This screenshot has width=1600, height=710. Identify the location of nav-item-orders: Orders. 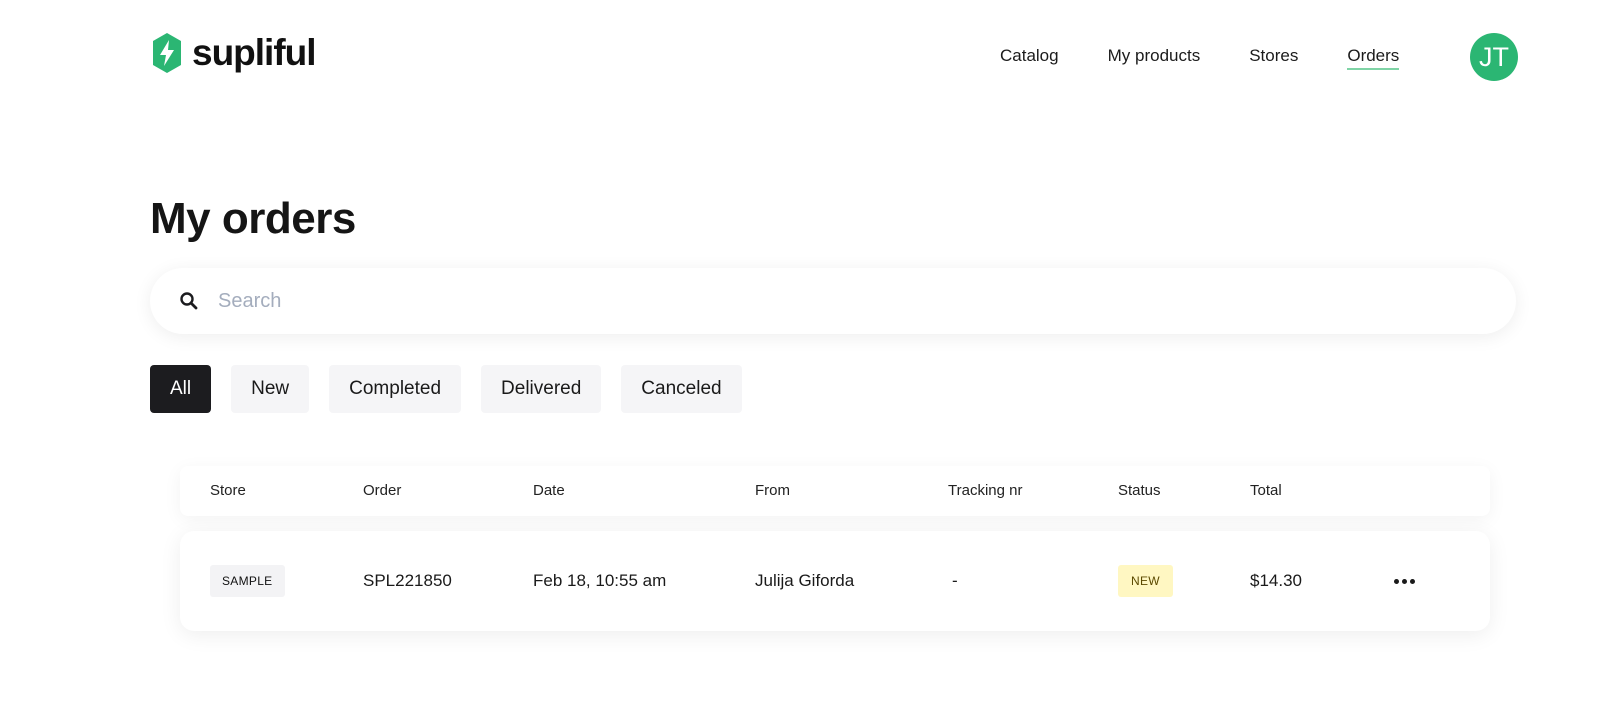
(1373, 57).